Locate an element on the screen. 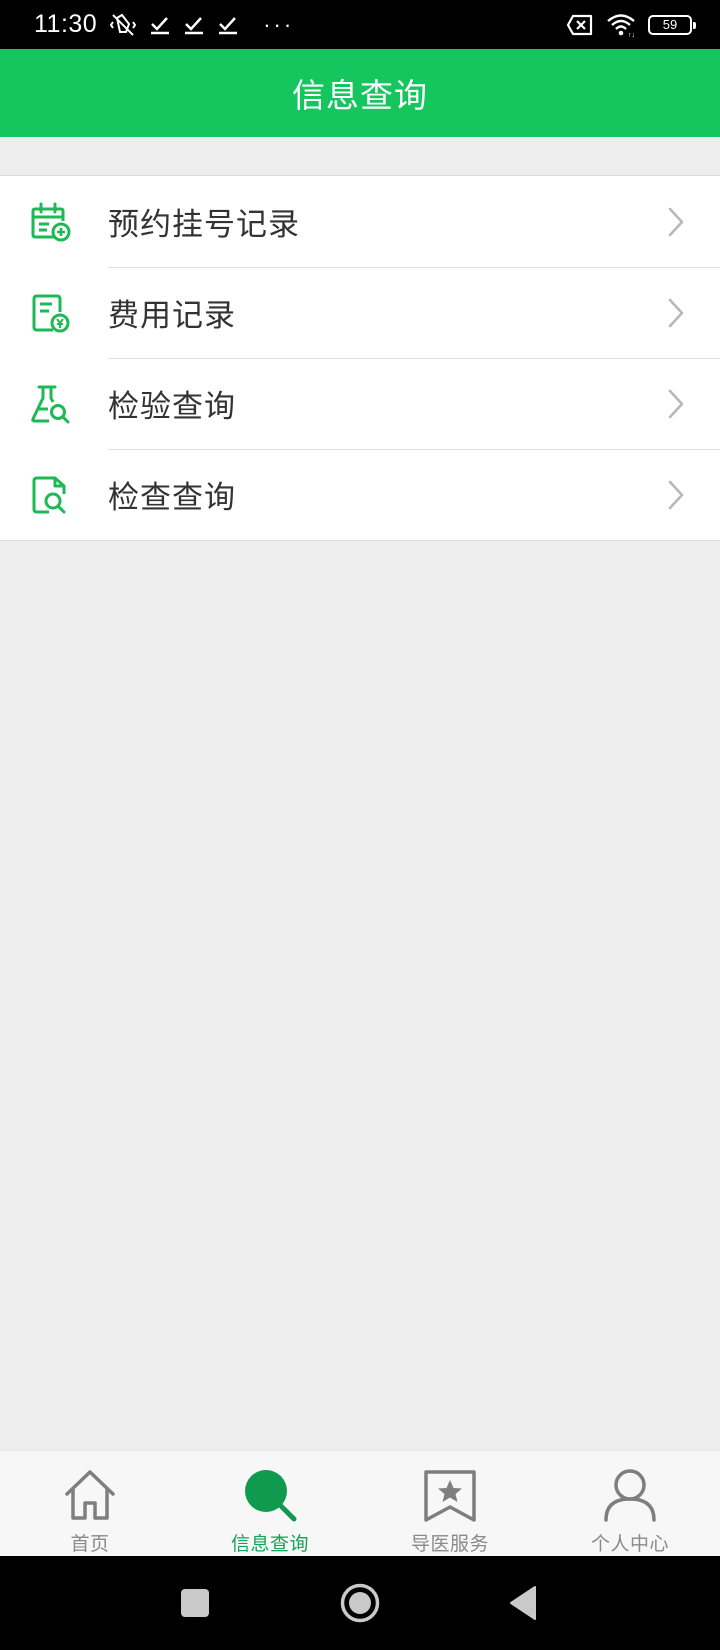 This screenshot has width=720, height=1650. bookmark-star-icon is located at coordinates (450, 1495).